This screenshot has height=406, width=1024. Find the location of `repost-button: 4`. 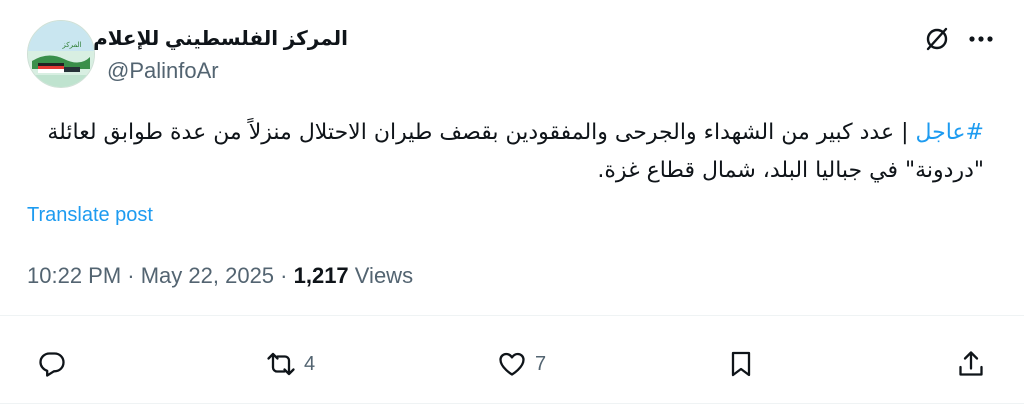

repost-button: 4 is located at coordinates (290, 364).